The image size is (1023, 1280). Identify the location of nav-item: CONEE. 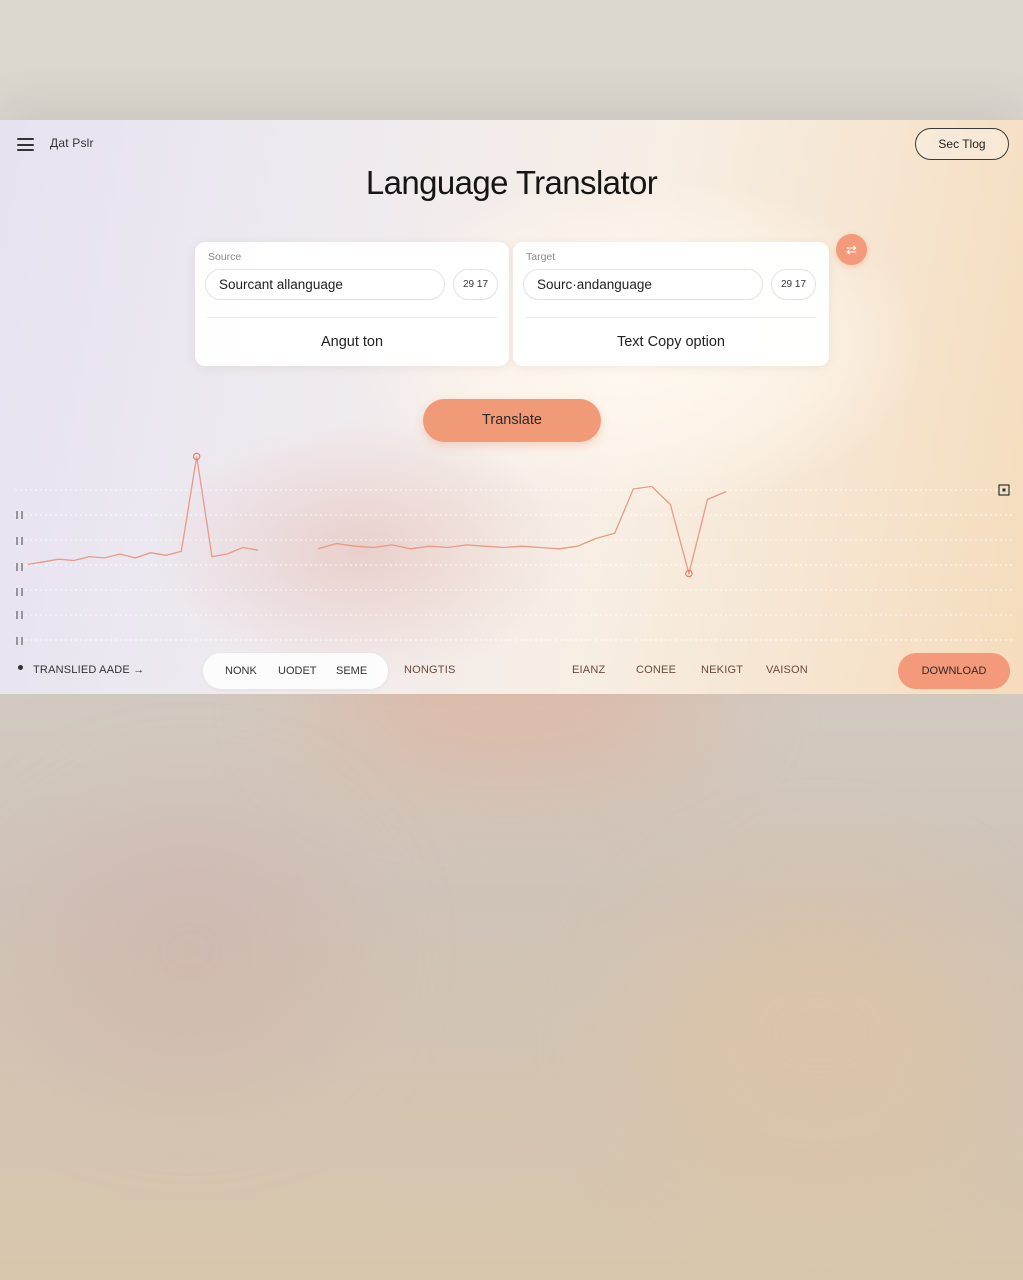
(656, 670).